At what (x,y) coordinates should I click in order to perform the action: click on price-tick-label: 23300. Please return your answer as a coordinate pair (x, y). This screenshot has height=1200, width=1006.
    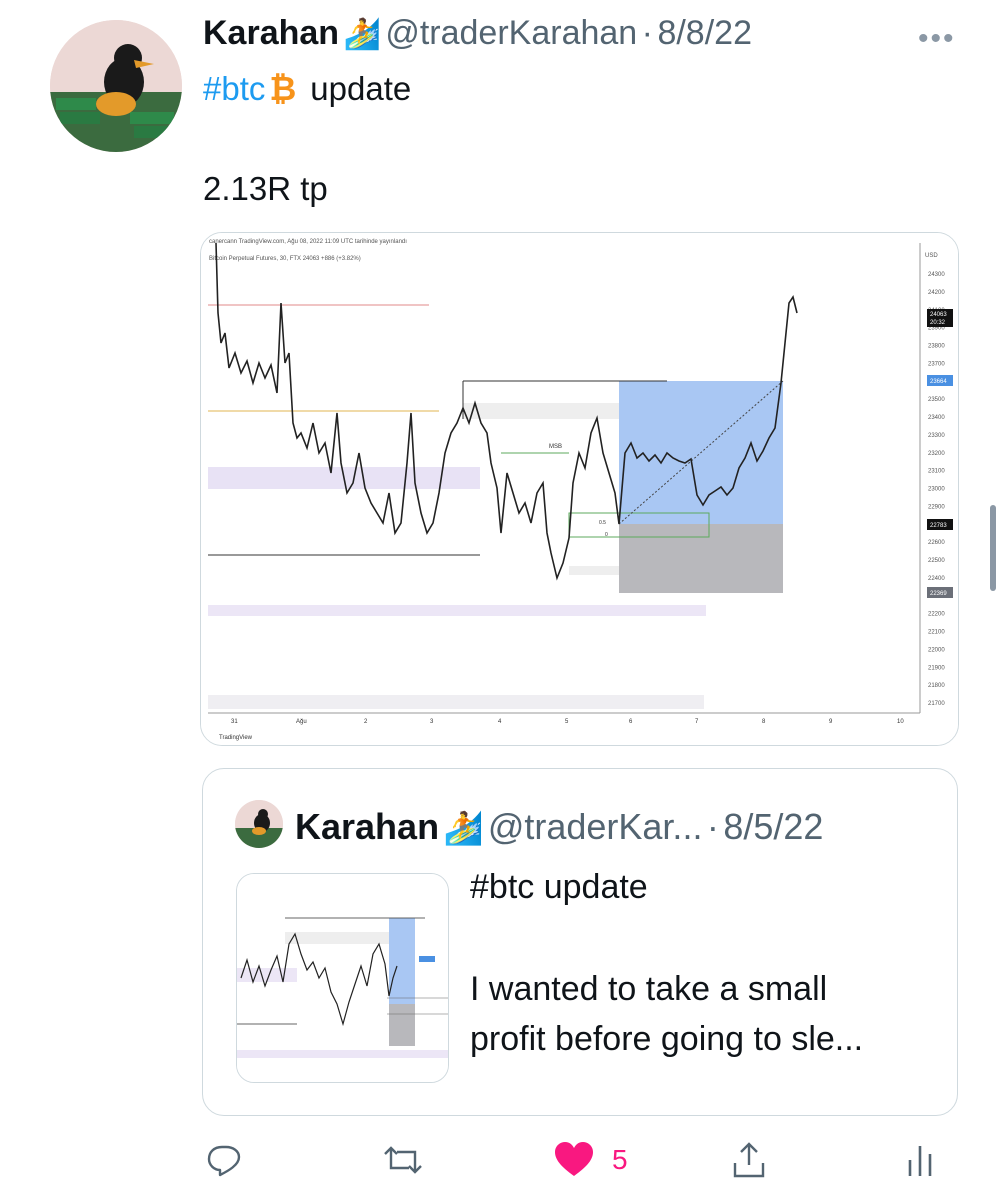
    Looking at the image, I should click on (936, 436).